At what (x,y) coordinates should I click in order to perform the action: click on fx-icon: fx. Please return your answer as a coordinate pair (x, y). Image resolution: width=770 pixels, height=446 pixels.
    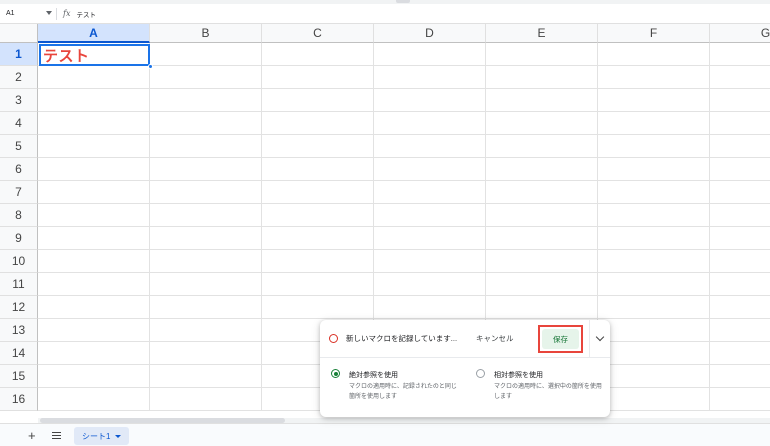
    Looking at the image, I should click on (67, 13).